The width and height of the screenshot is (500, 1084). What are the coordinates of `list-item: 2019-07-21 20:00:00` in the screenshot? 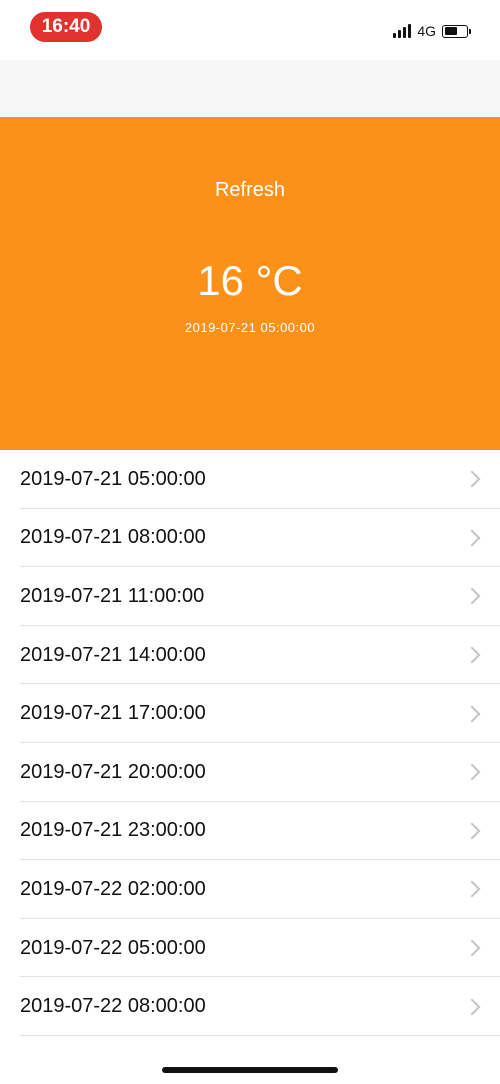 It's located at (250, 772).